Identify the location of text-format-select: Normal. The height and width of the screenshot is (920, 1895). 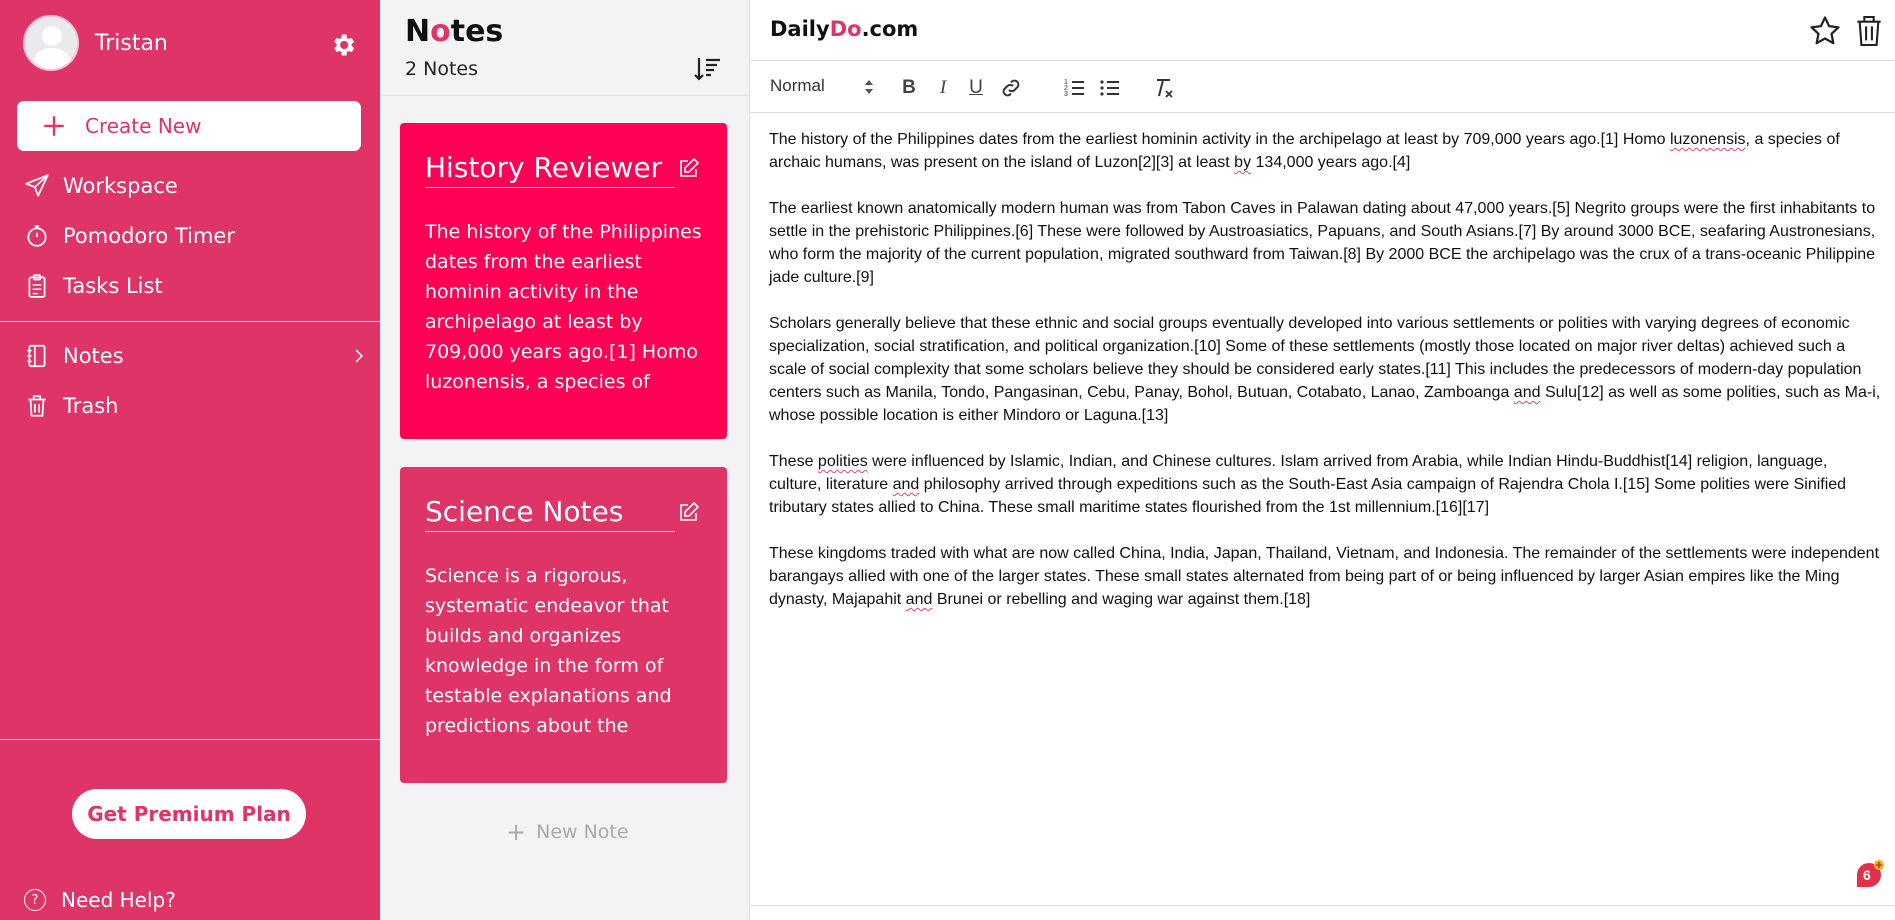
(797, 86).